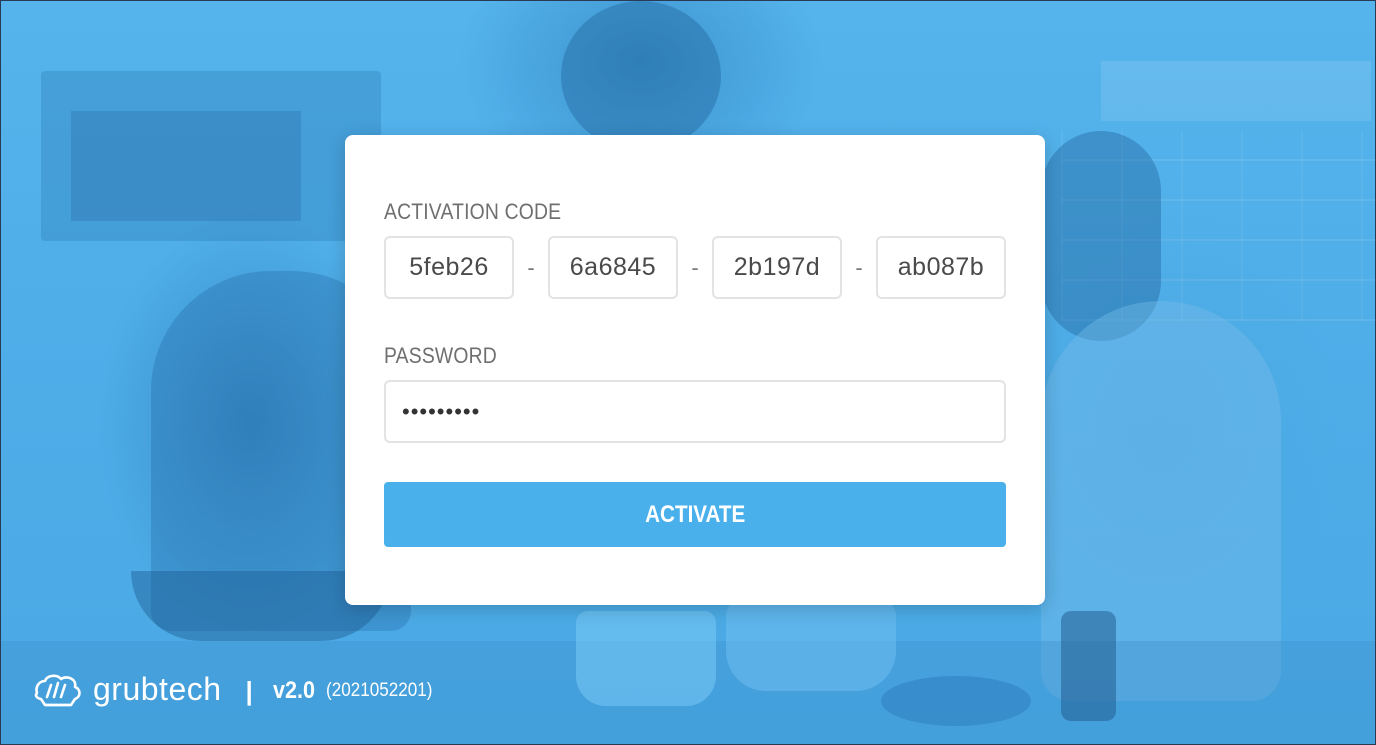 This screenshot has width=1376, height=745. I want to click on activation-code-field-1: 5feb26, so click(449, 267).